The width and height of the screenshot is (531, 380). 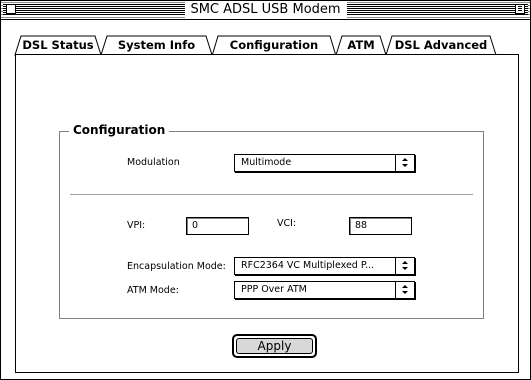 What do you see at coordinates (324, 290) in the screenshot?
I see `atm-mode-popup: PPP Over ATM` at bounding box center [324, 290].